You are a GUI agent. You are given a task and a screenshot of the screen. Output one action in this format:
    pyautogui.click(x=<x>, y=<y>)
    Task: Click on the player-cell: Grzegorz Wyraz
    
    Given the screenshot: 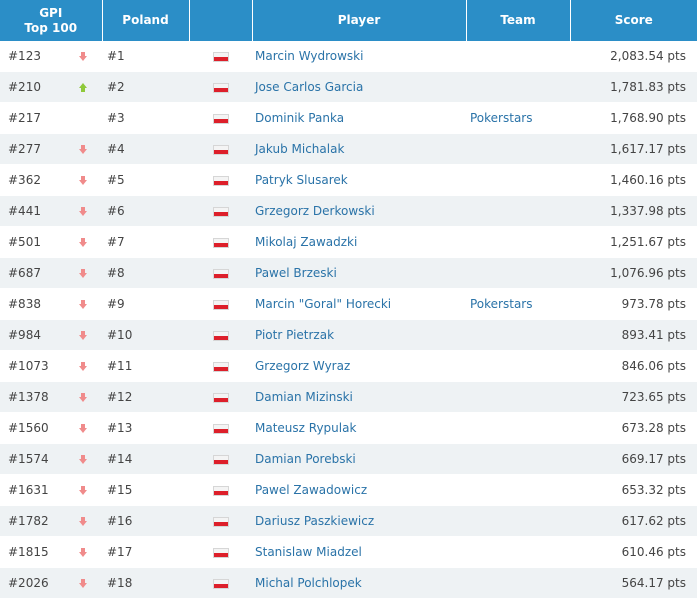 What is the action you would take?
    pyautogui.click(x=359, y=366)
    